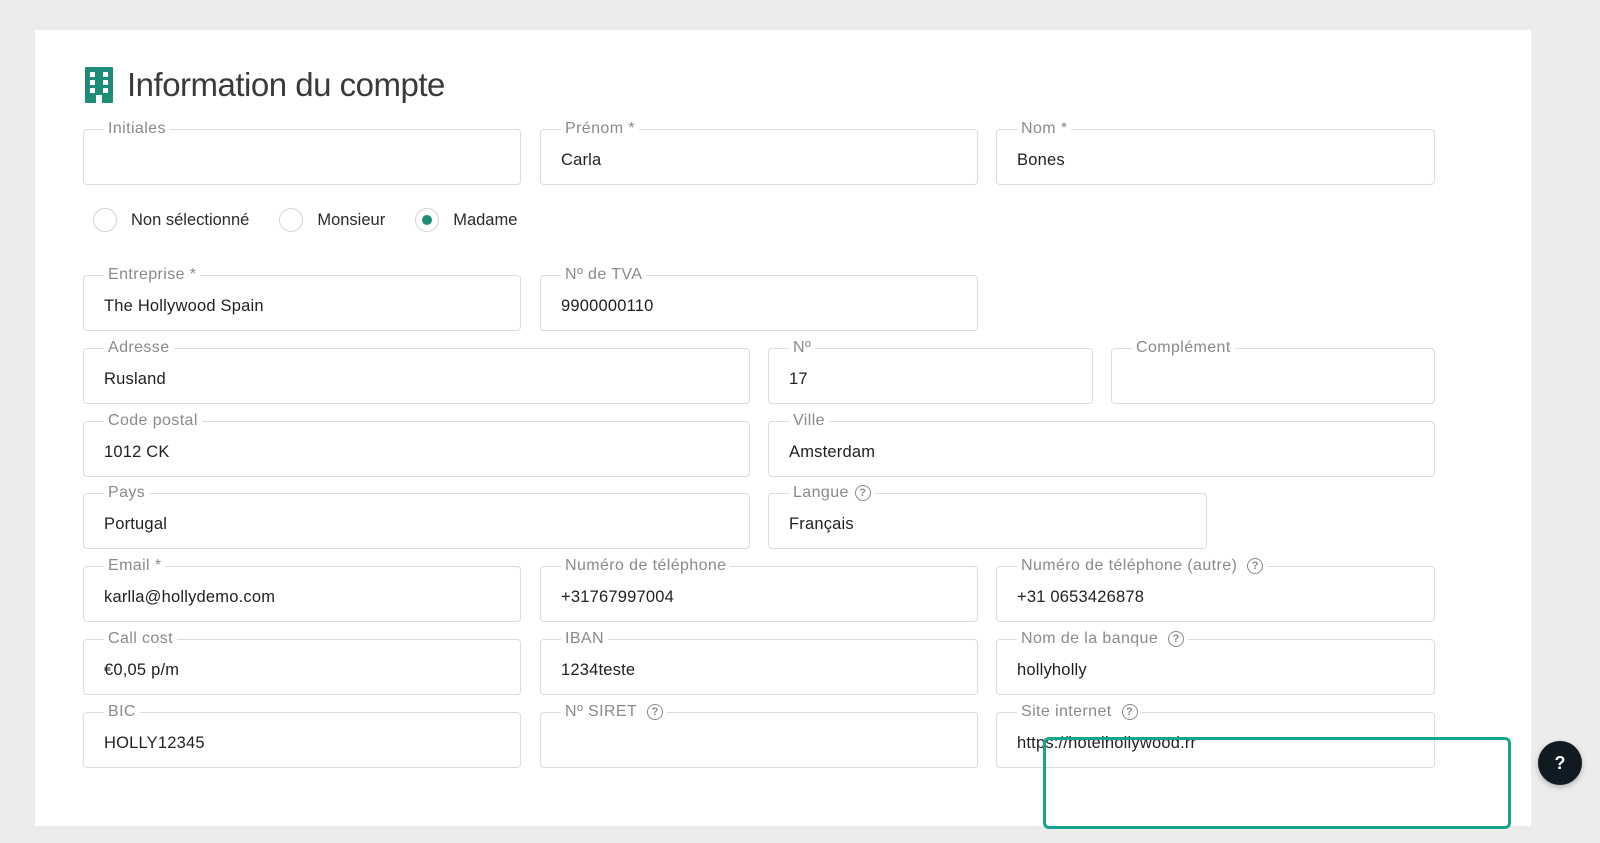 The width and height of the screenshot is (1600, 843). I want to click on ville-label: Ville, so click(809, 420).